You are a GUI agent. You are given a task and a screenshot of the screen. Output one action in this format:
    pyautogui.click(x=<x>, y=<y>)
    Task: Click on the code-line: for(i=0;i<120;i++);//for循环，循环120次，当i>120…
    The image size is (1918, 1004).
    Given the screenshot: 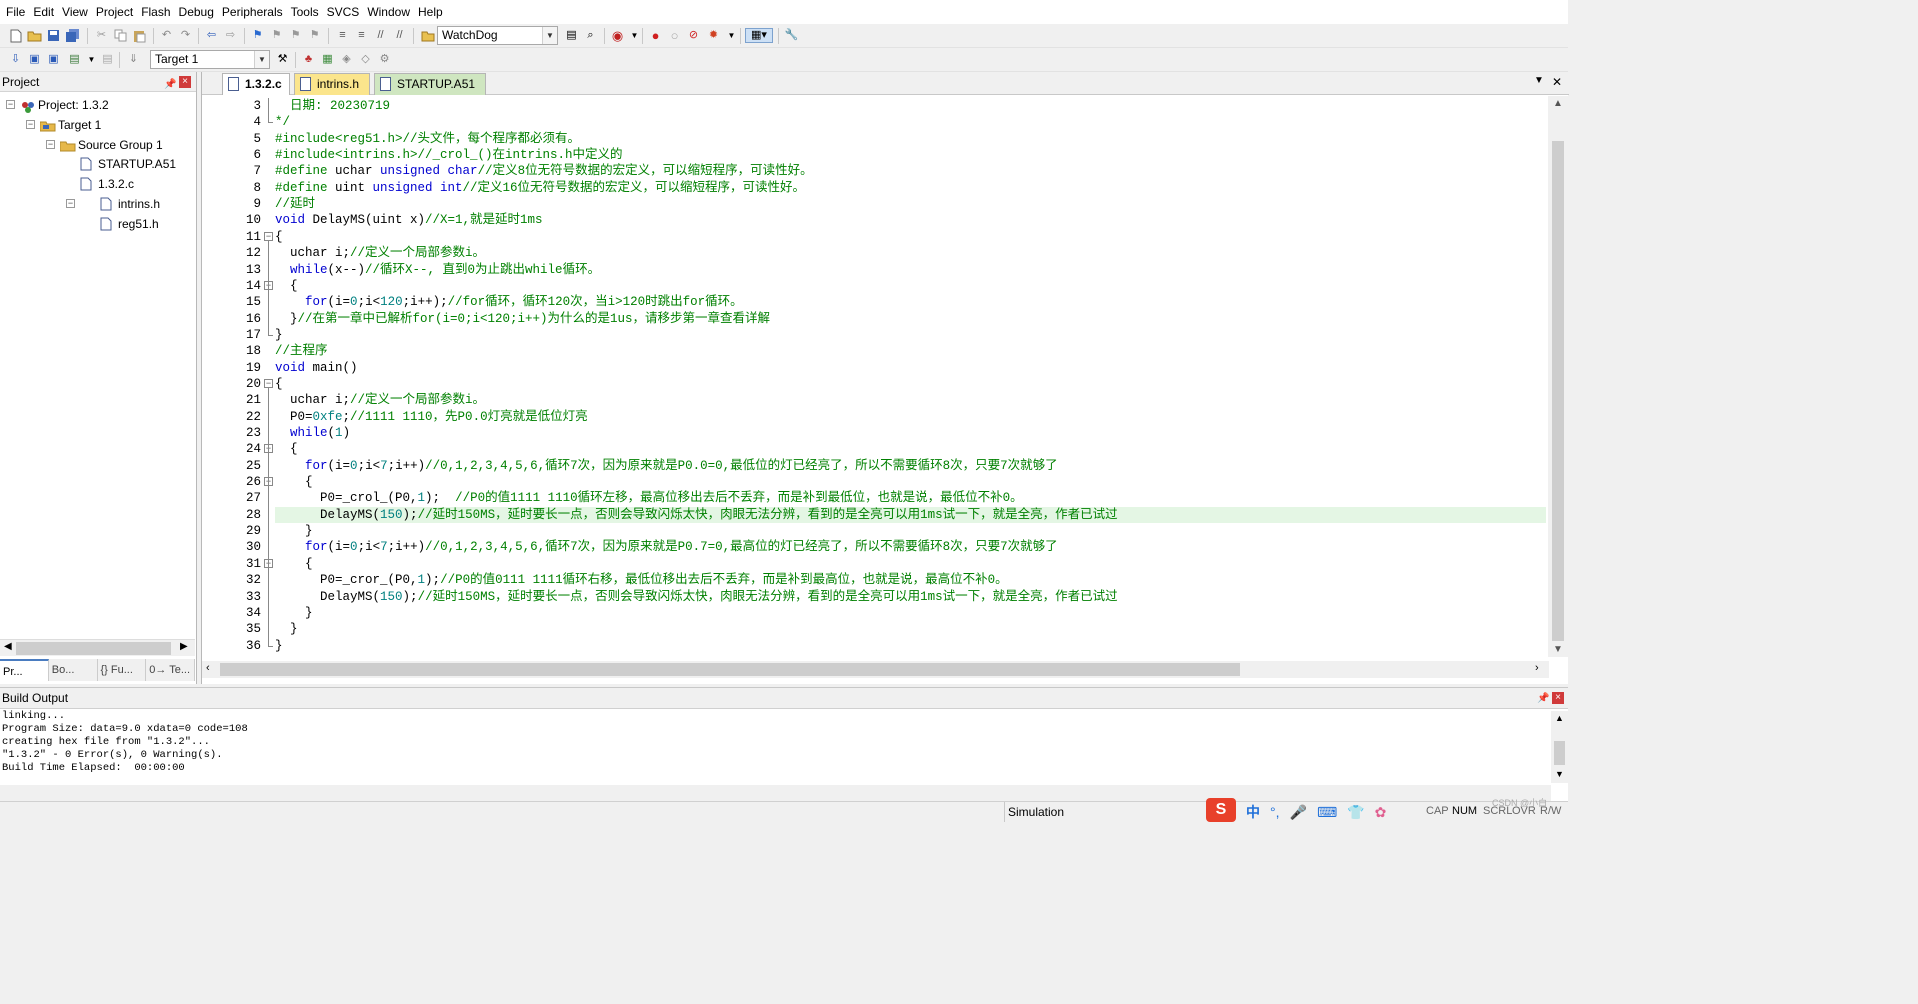 What is the action you would take?
    pyautogui.click(x=910, y=302)
    